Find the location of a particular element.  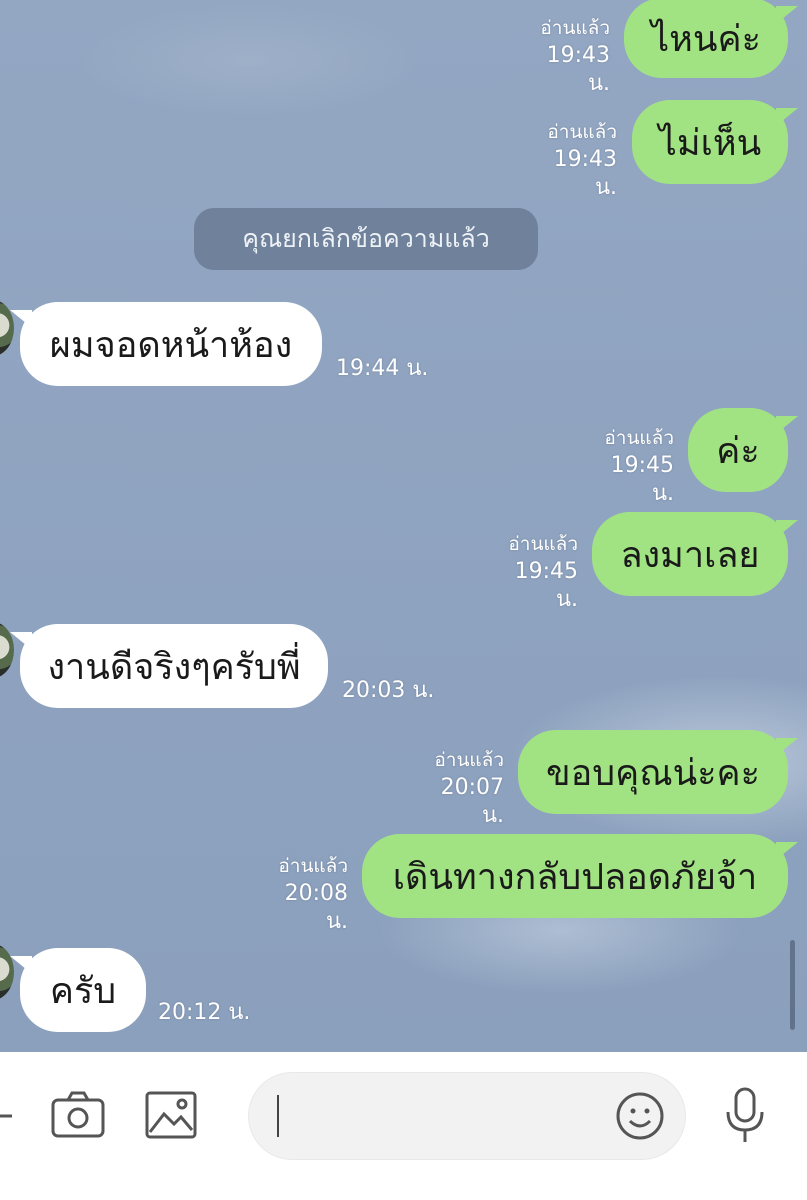

camera-icon is located at coordinates (78, 1115).